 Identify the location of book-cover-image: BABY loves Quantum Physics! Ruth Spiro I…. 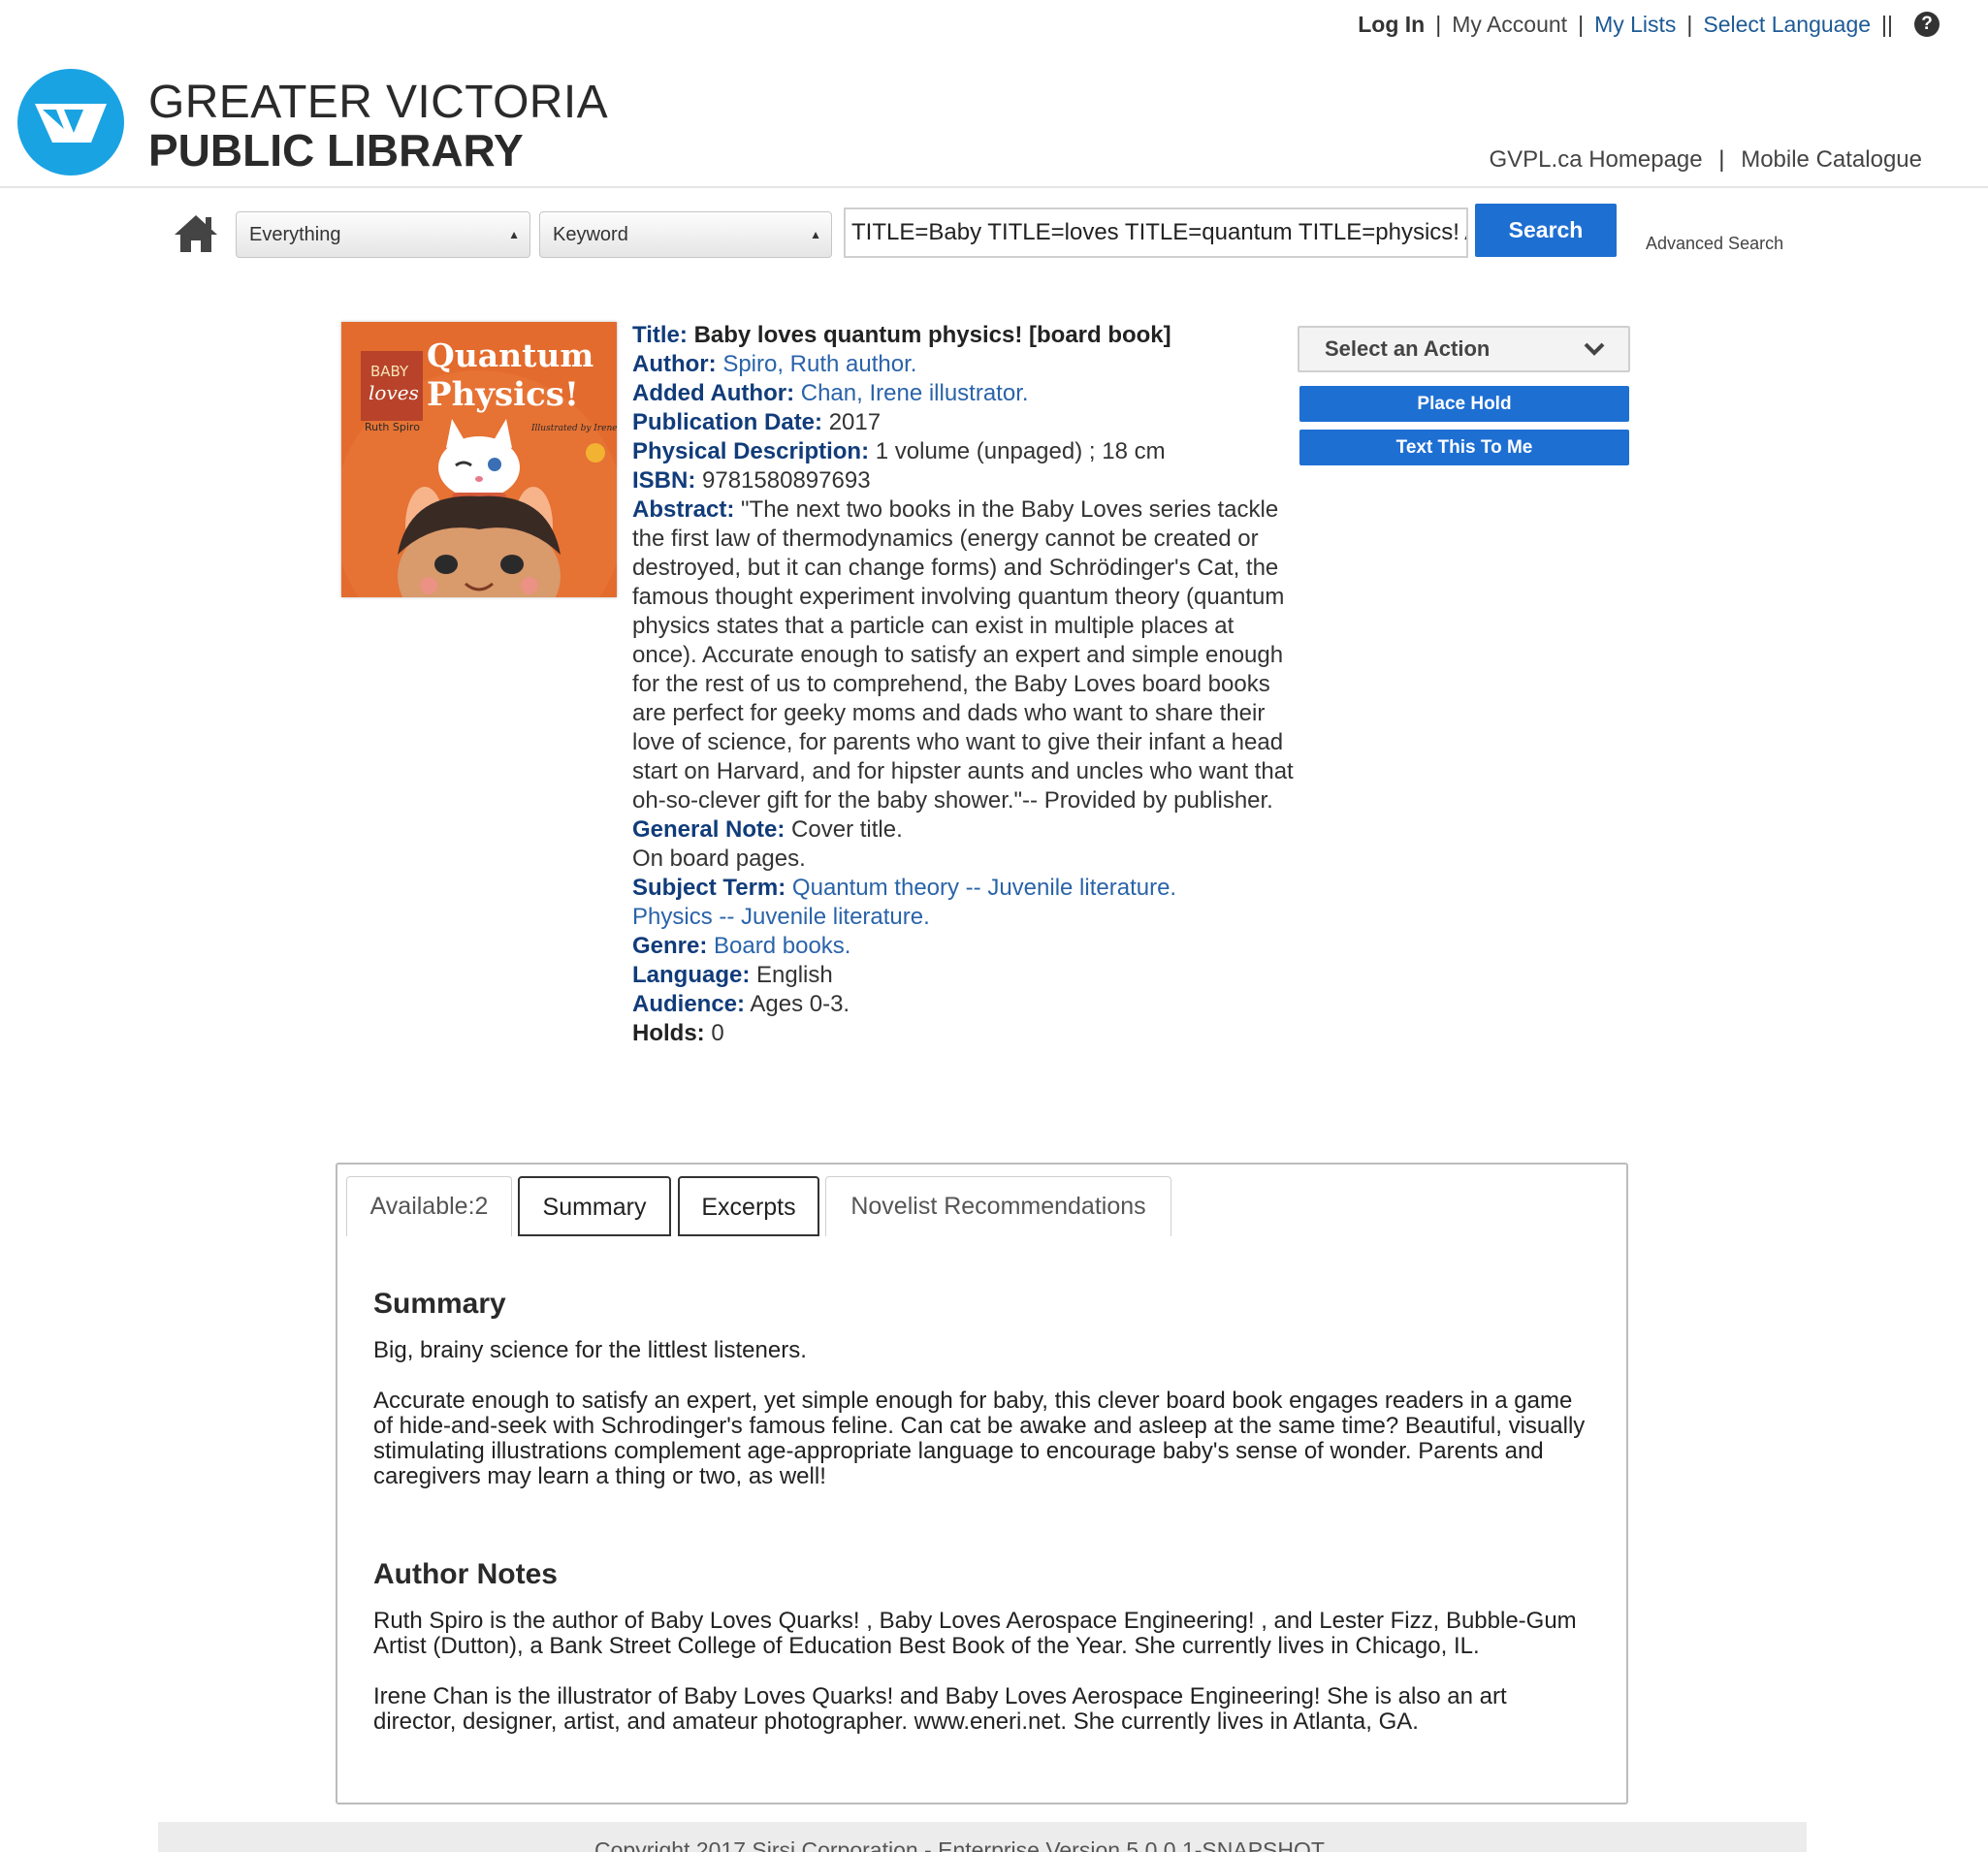
(479, 460).